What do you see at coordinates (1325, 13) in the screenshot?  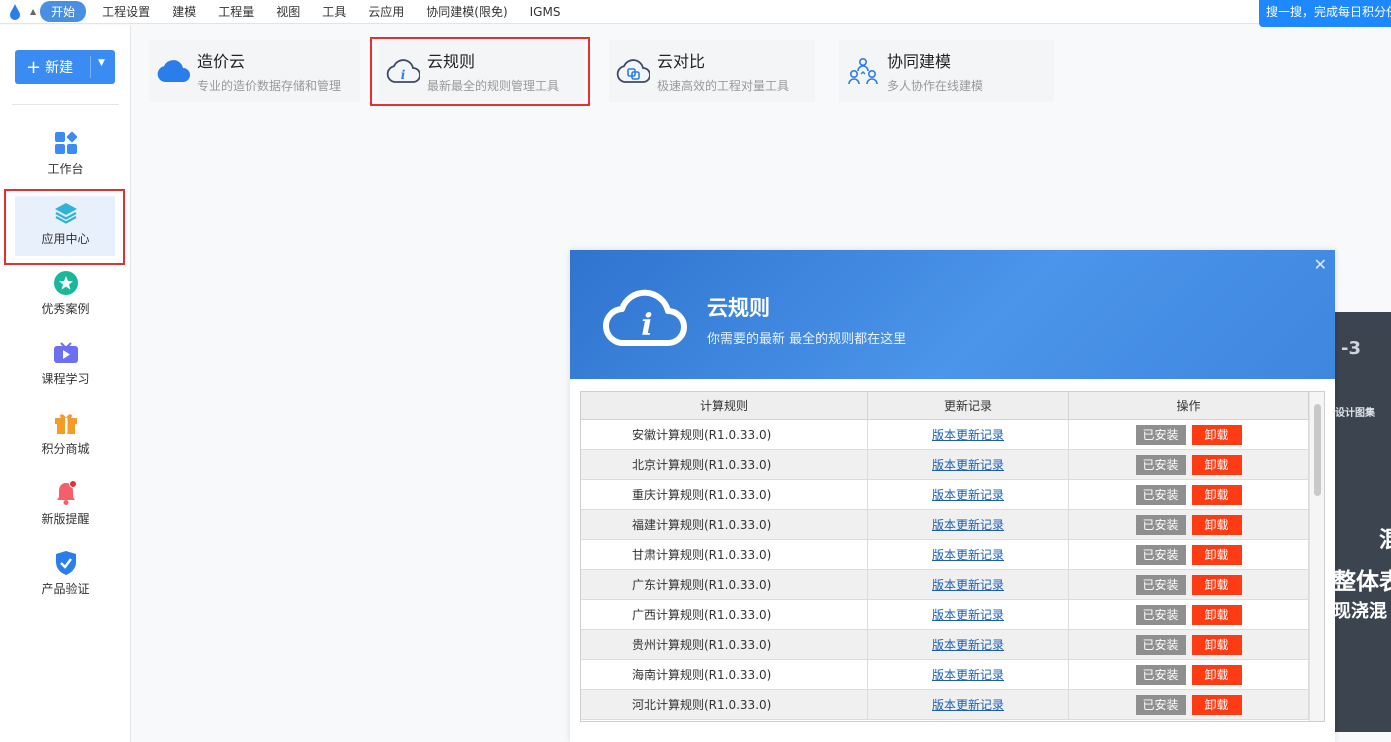 I see `search-promo-banner: 搜一搜，完成每日积分任务` at bounding box center [1325, 13].